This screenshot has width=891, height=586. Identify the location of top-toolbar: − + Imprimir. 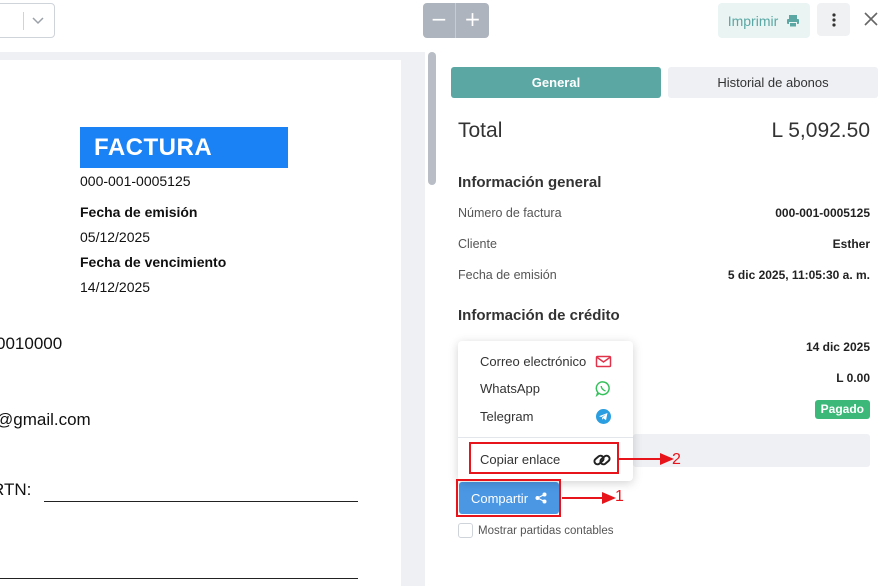
(445, 26).